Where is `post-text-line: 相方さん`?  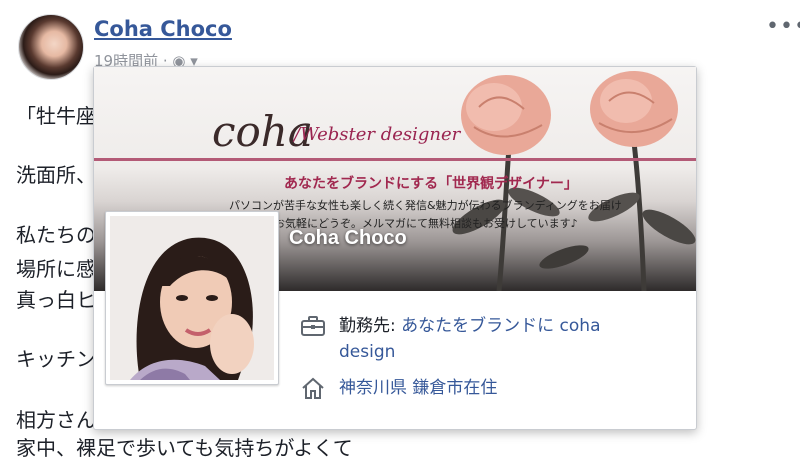 post-text-line: 相方さん is located at coordinates (56, 420).